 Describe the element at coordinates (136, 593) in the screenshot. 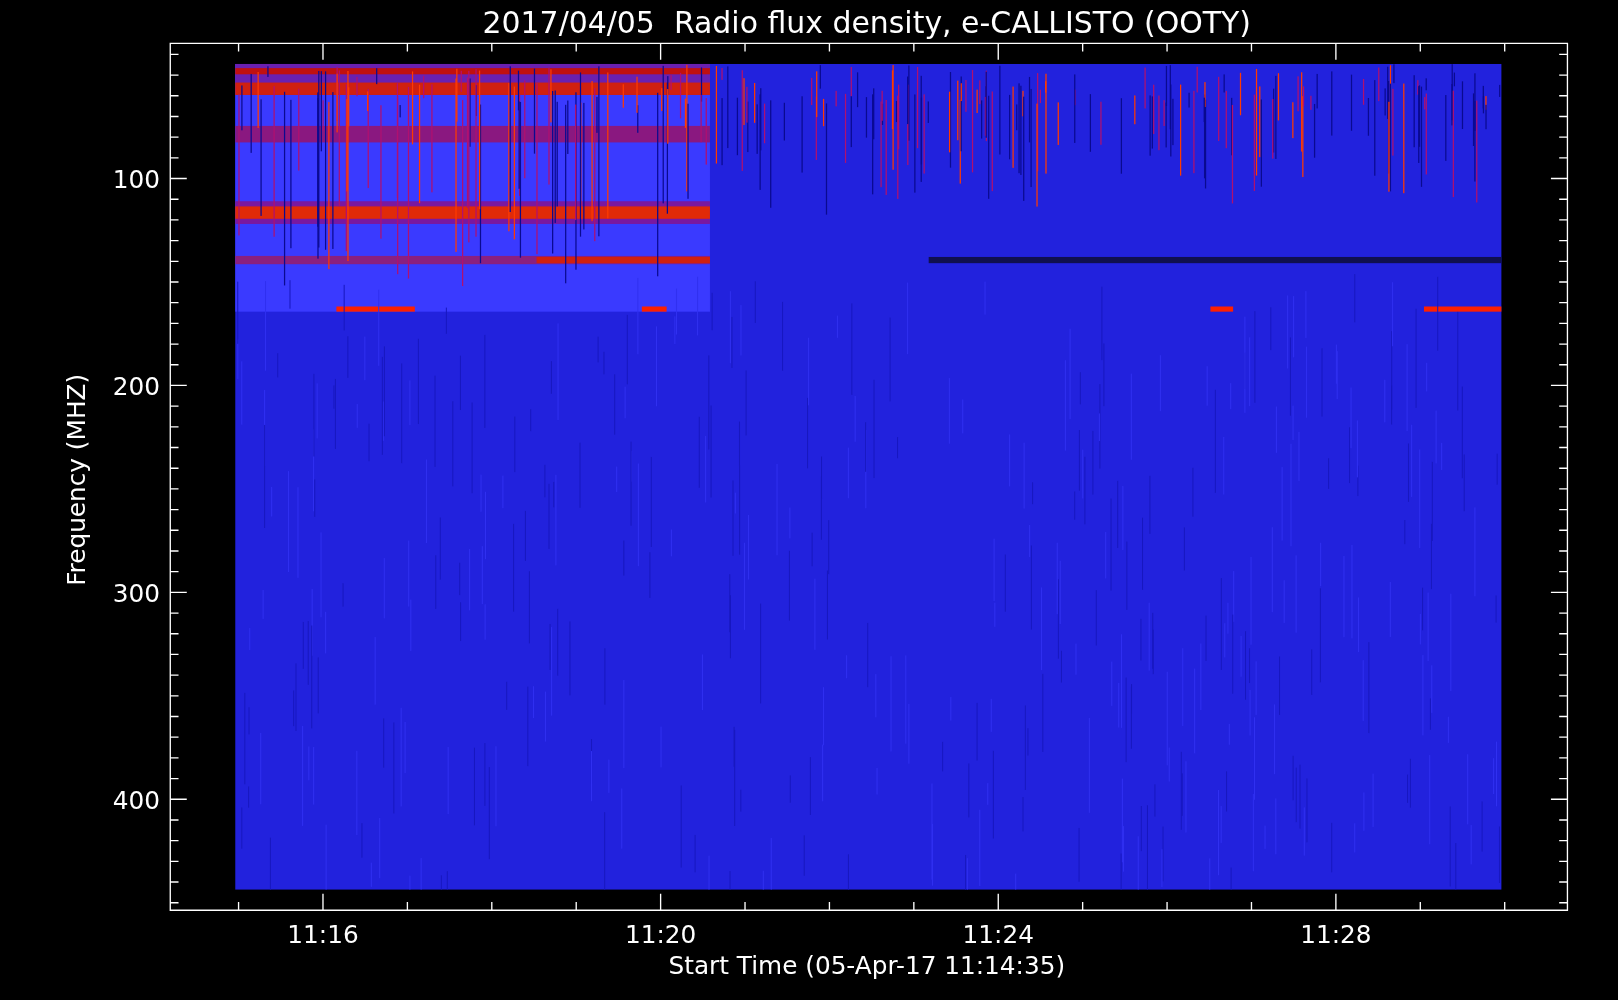

I see `y-tick-label: 300` at that location.